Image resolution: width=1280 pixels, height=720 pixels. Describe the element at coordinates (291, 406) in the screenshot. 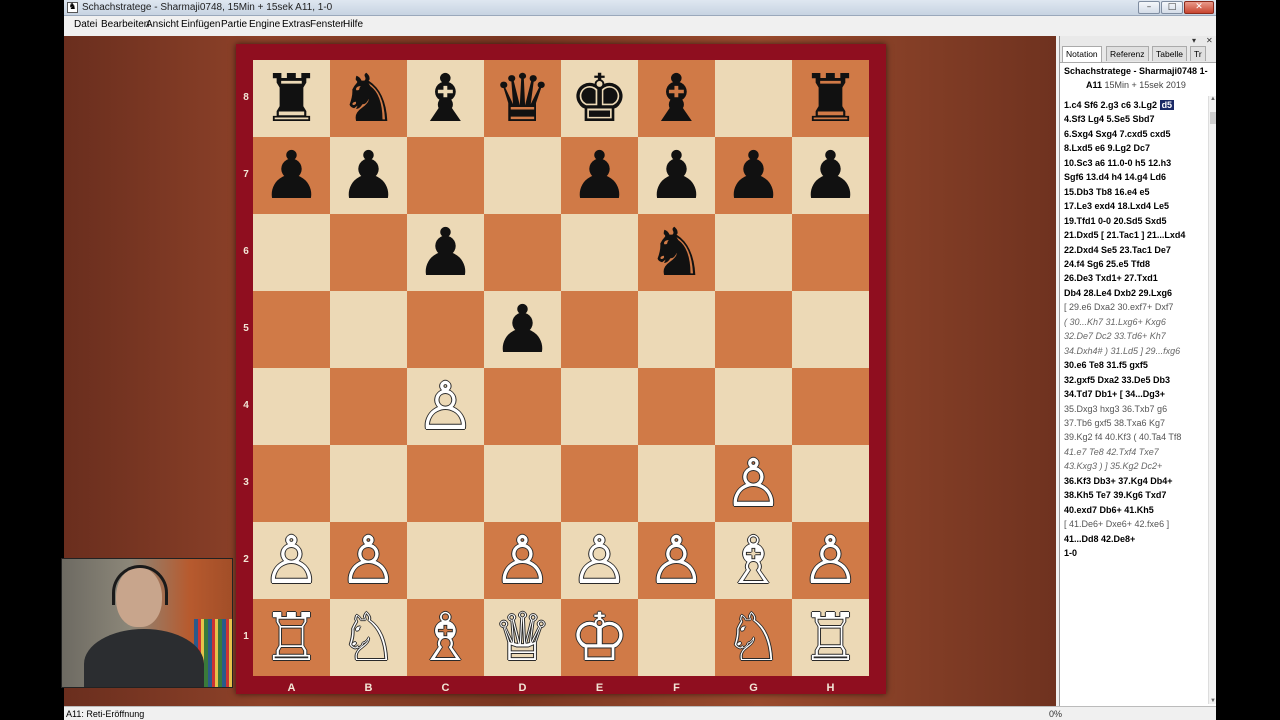

I see `square-a4` at that location.